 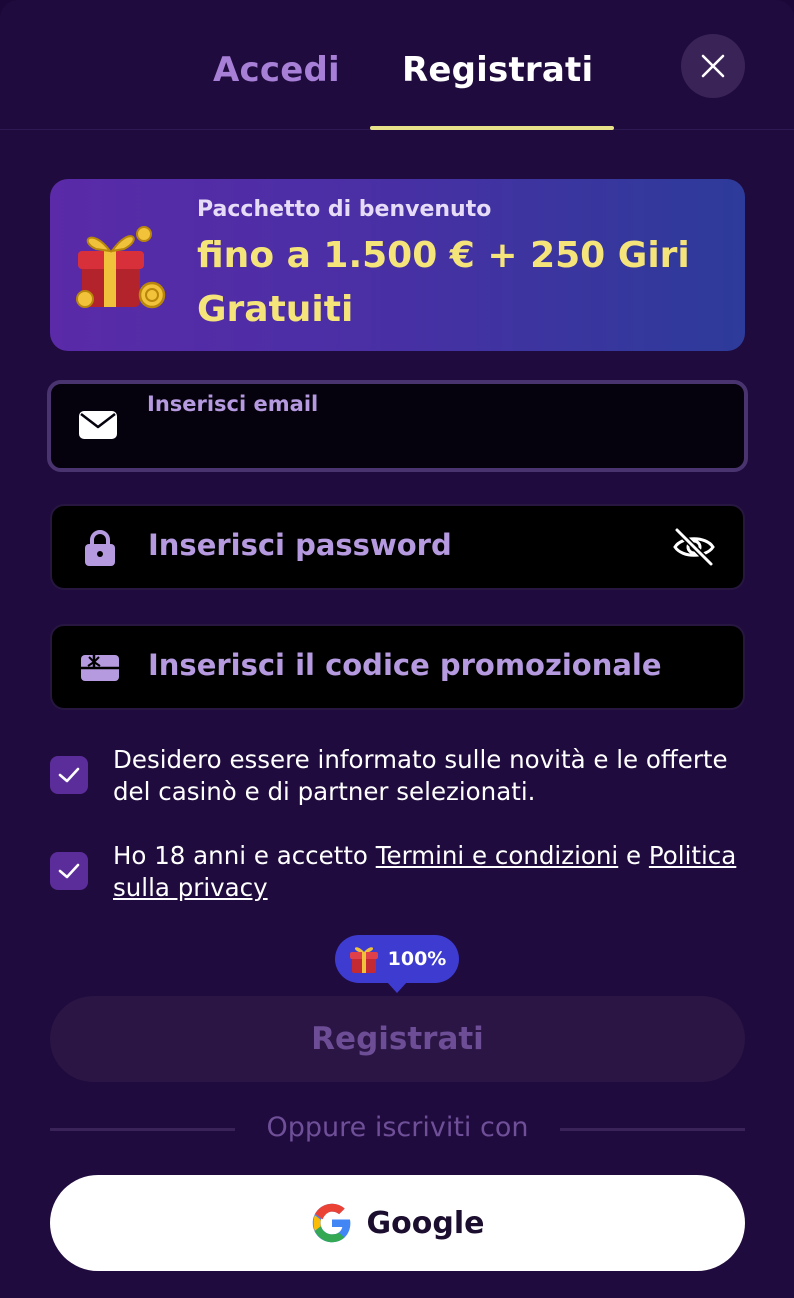 I want to click on google-signup-button: Google, so click(x=397, y=1223).